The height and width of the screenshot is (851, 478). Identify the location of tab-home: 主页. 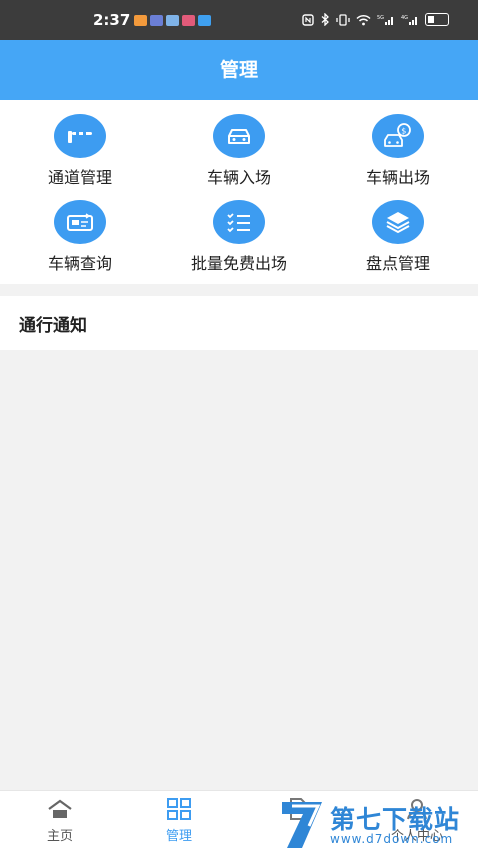
(60, 821).